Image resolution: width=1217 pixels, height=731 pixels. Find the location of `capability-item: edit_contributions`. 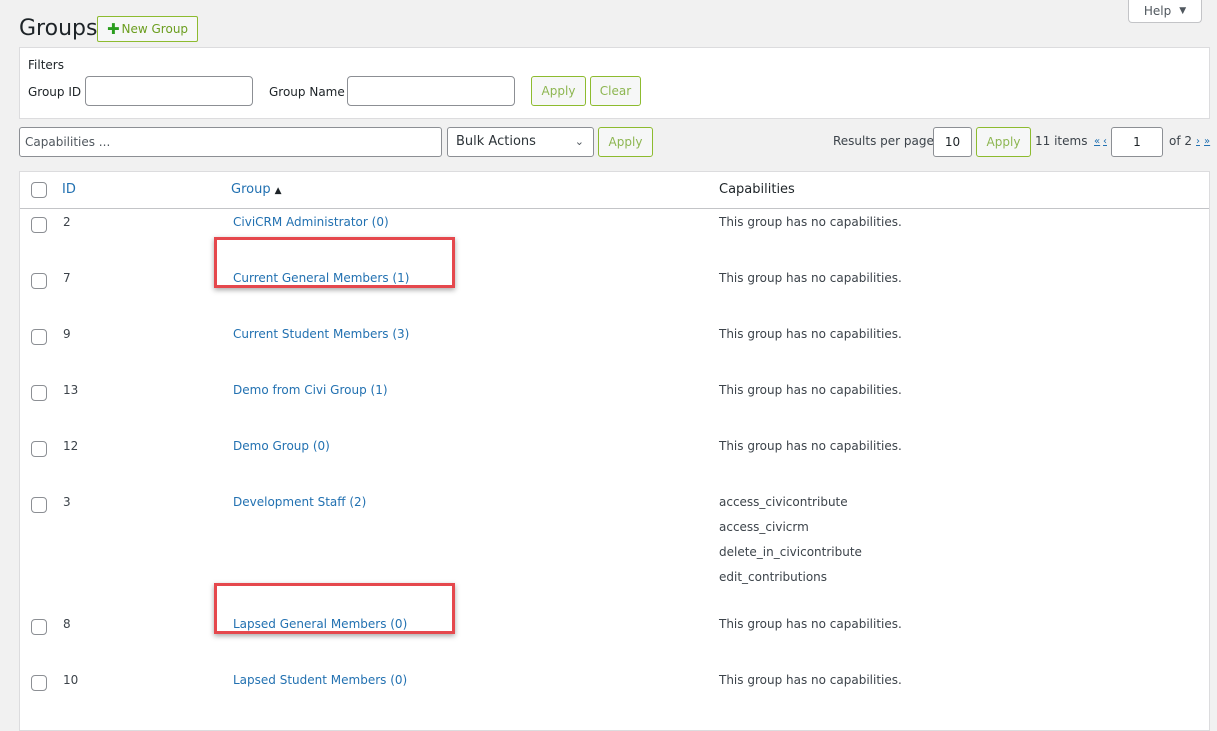

capability-item: edit_contributions is located at coordinates (773, 577).